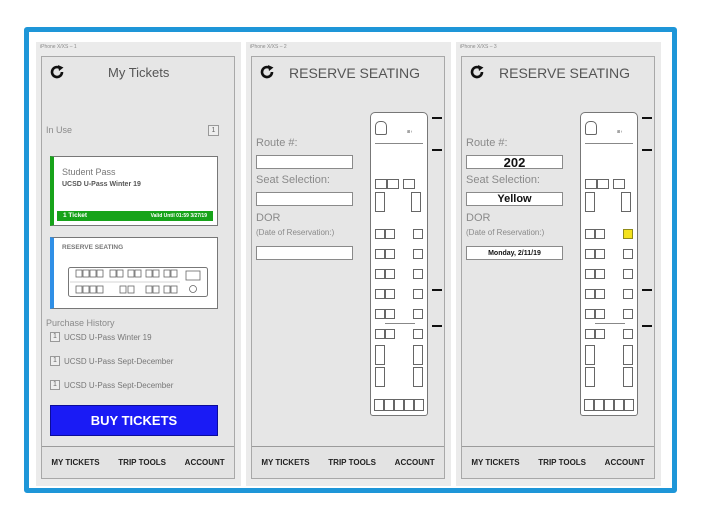 This screenshot has height=528, width=702. I want to click on date-input: Monday, 2/11/19, so click(514, 253).